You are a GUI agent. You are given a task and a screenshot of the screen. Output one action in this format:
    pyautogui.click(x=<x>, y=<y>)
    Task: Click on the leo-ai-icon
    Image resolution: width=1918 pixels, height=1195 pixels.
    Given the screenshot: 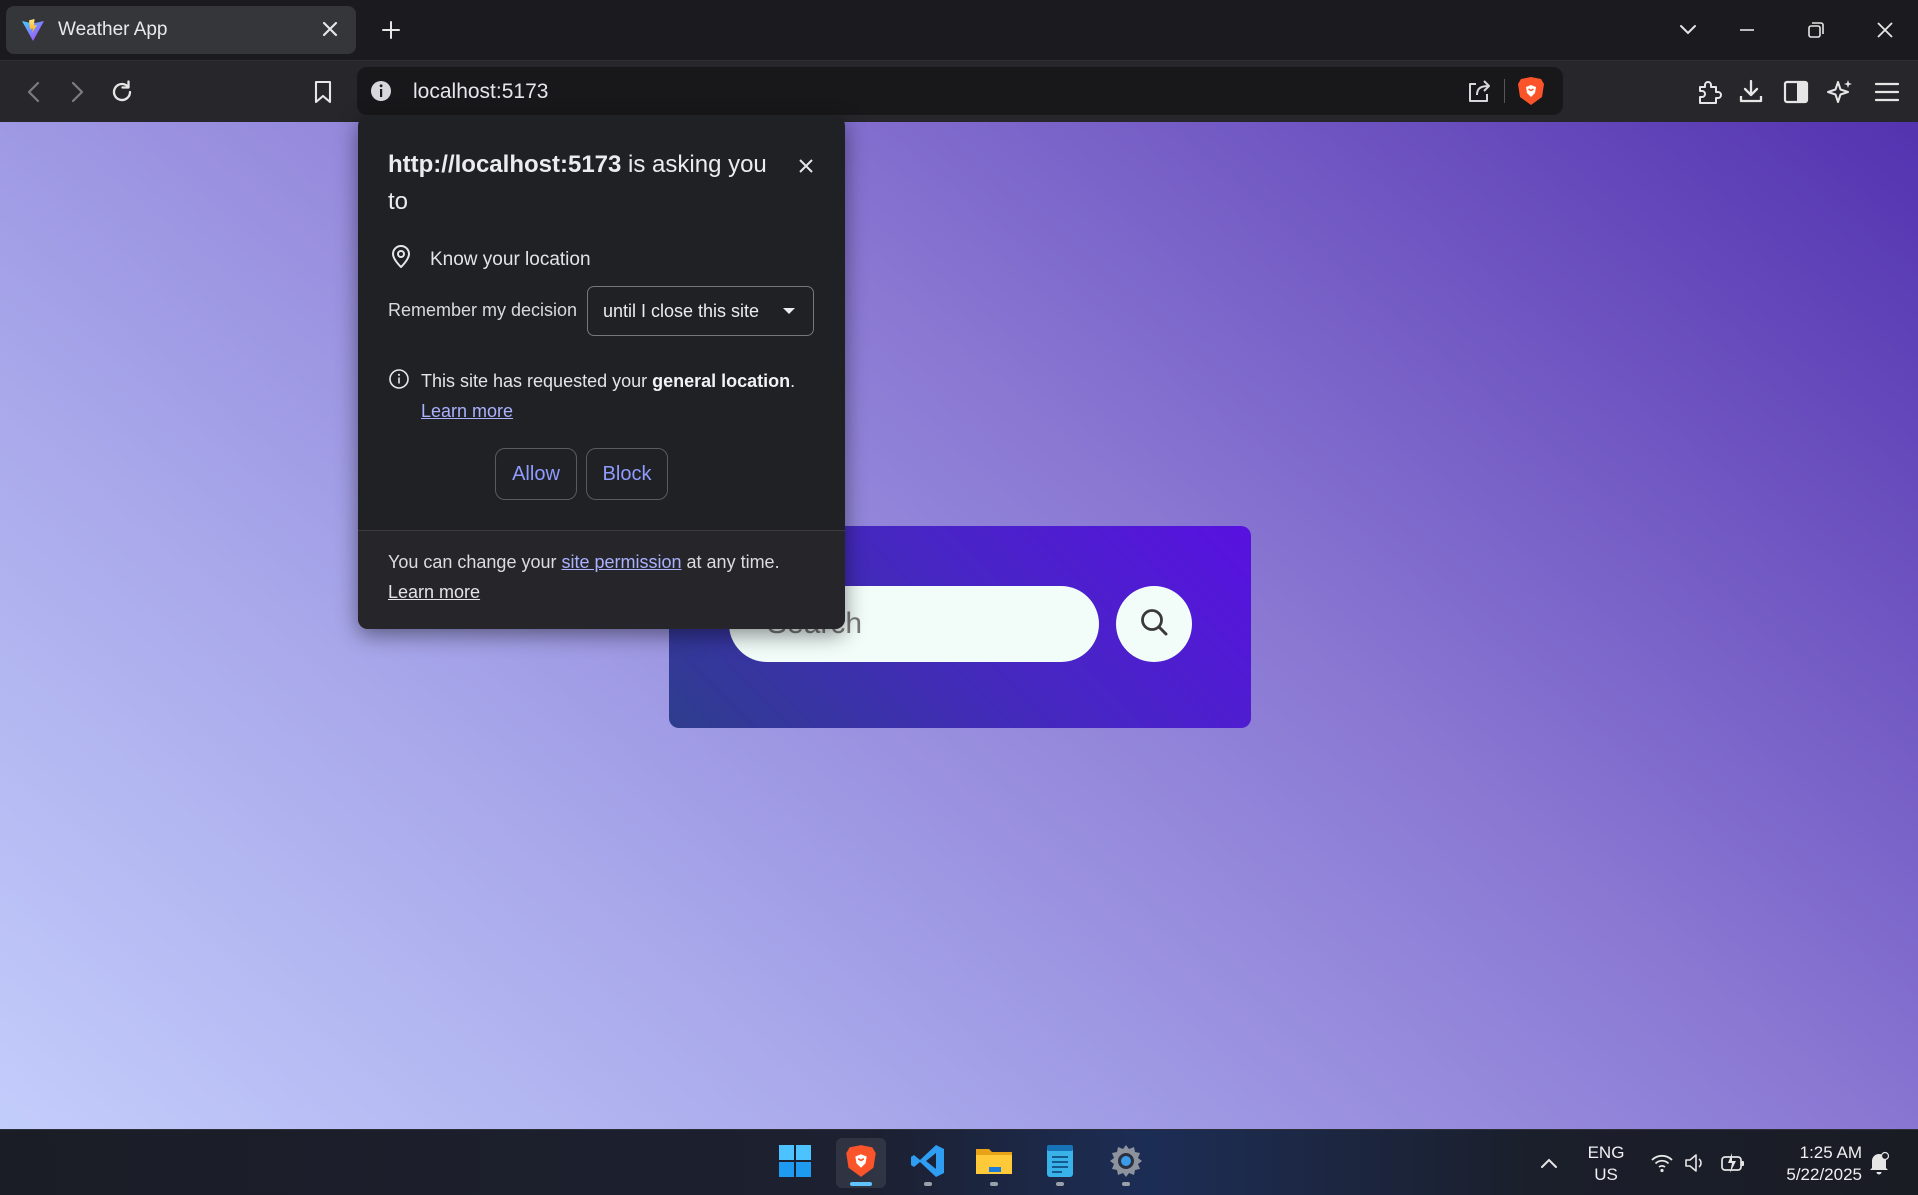 What is the action you would take?
    pyautogui.click(x=1840, y=92)
    